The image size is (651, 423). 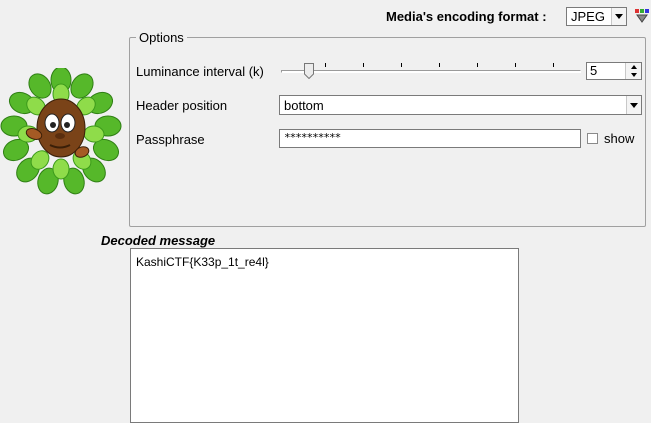 I want to click on spinner-down-icon, so click(x=633, y=75).